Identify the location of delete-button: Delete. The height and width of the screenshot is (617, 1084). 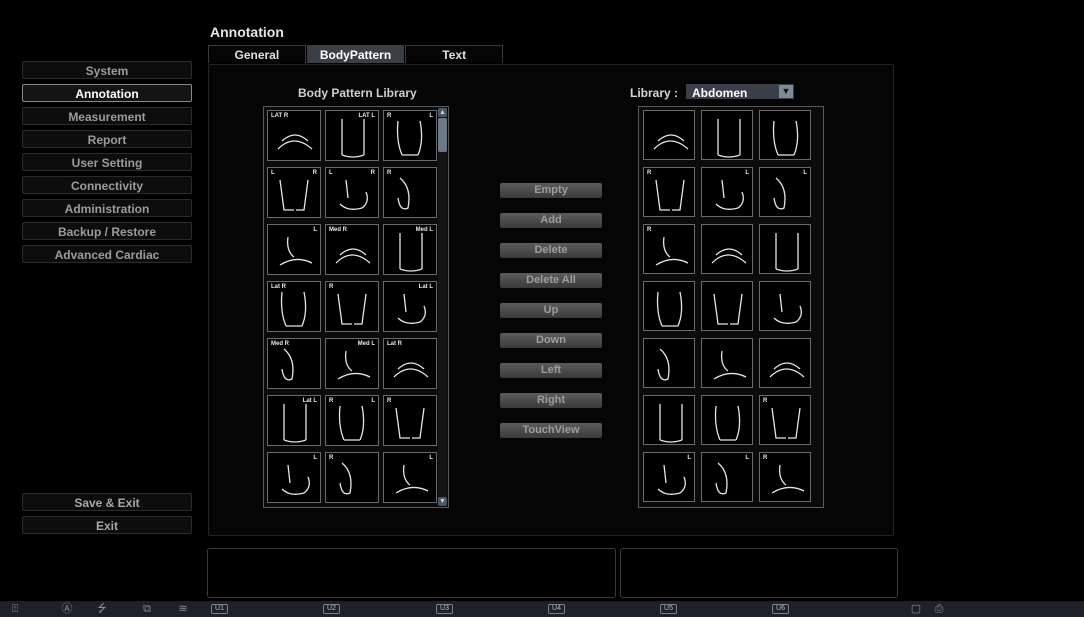
(551, 250).